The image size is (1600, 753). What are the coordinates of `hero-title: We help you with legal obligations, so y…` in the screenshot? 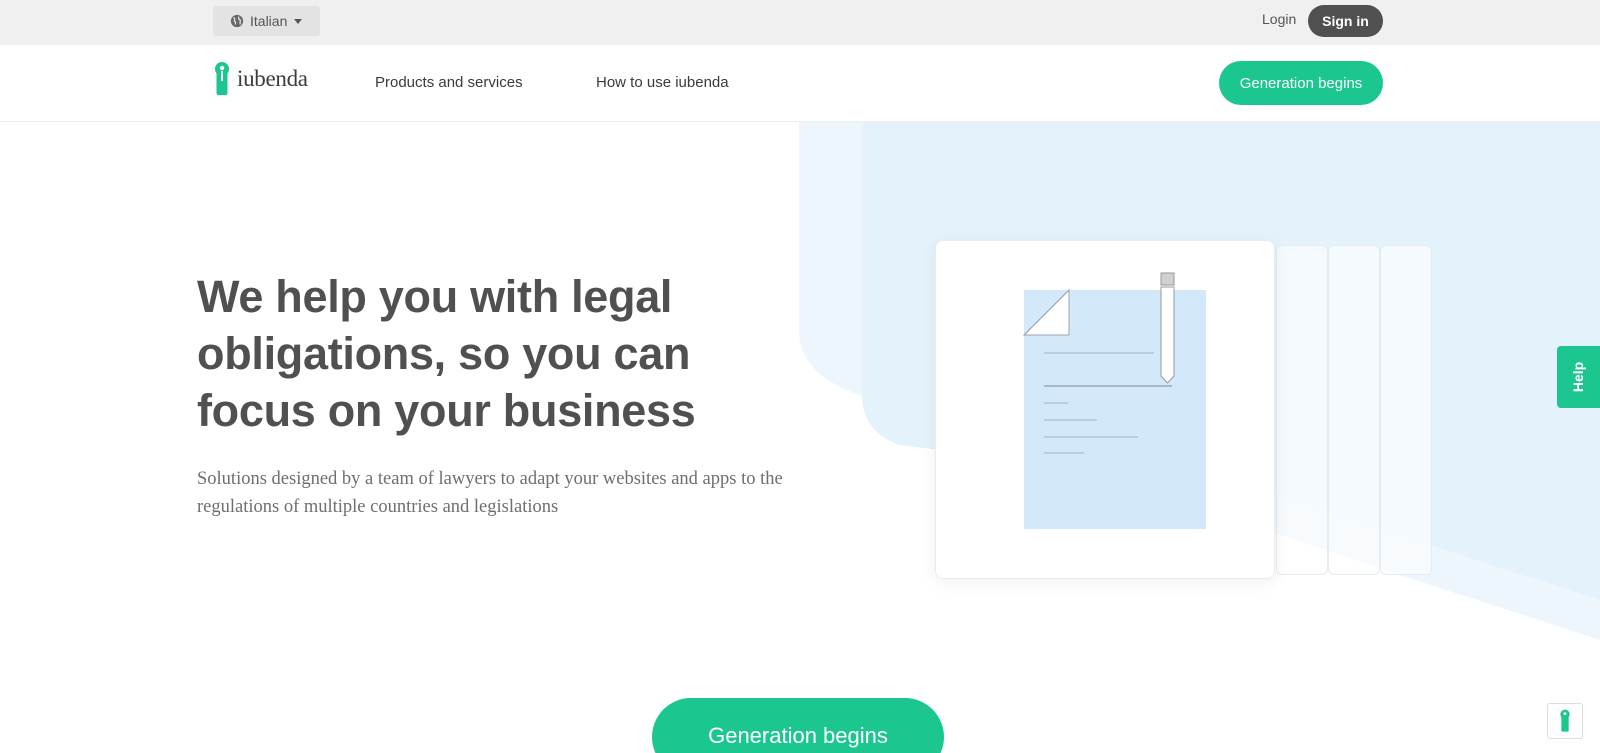 It's located at (446, 353).